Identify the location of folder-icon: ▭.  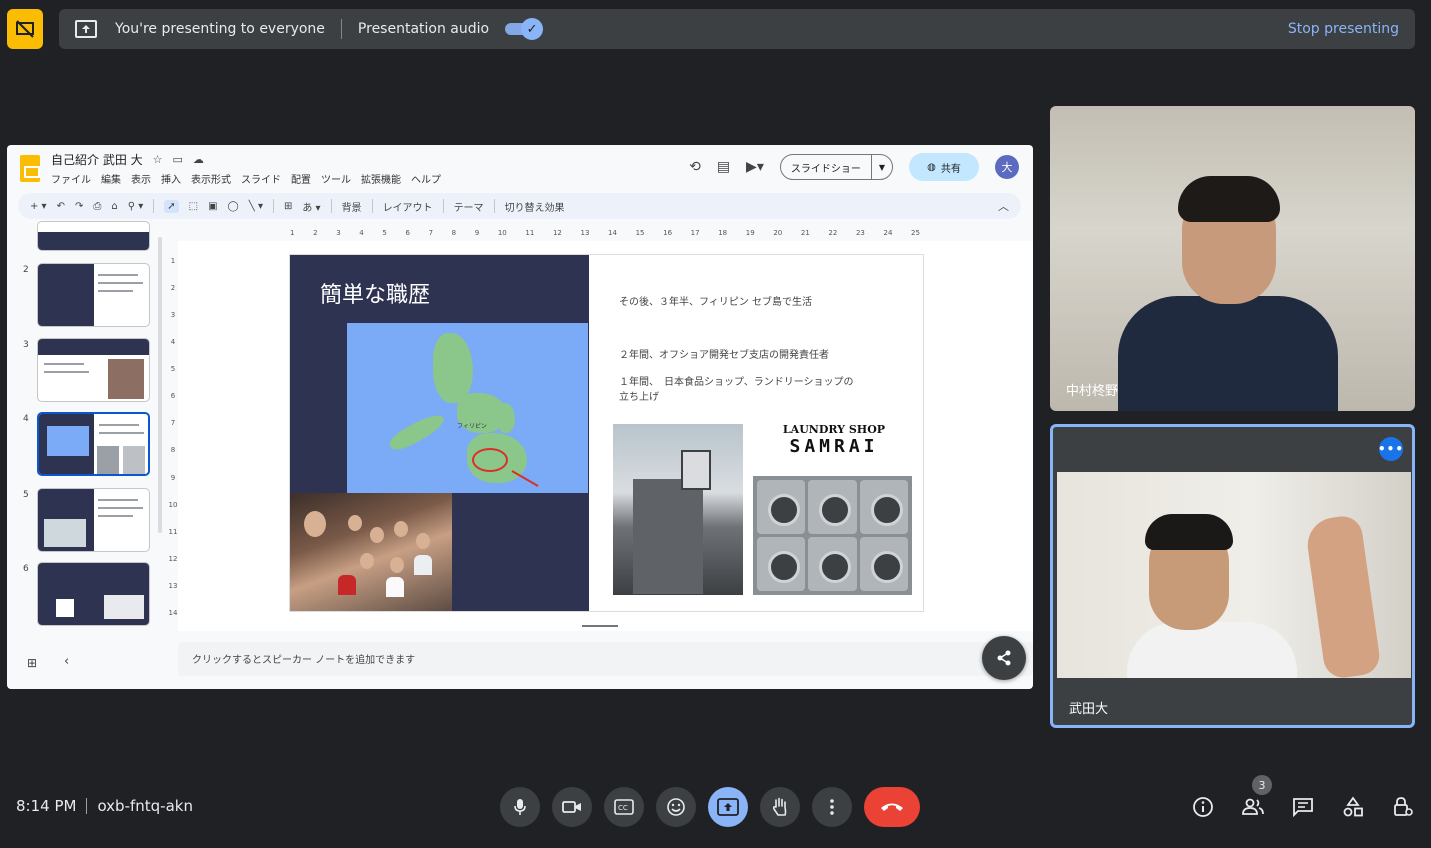
(178, 159).